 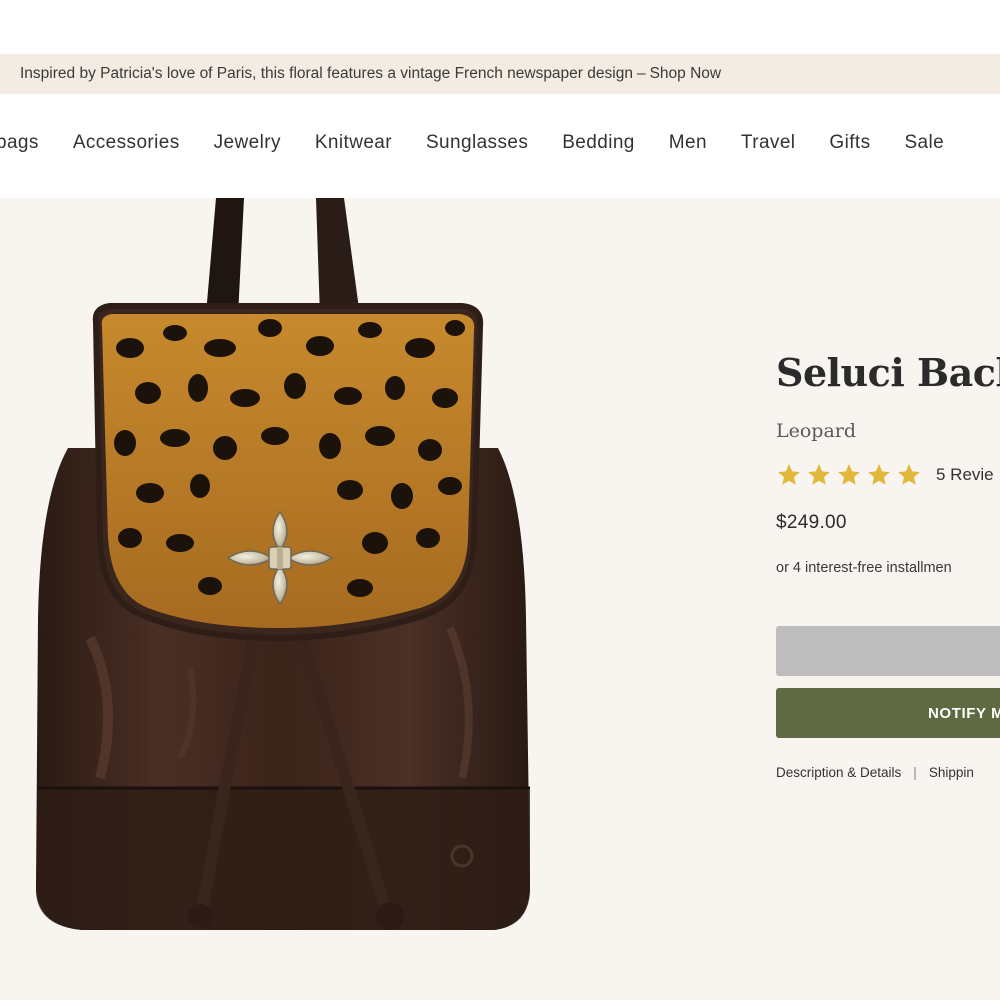 What do you see at coordinates (477, 143) in the screenshot?
I see `nav-item-sunglasses: Sunglasses` at bounding box center [477, 143].